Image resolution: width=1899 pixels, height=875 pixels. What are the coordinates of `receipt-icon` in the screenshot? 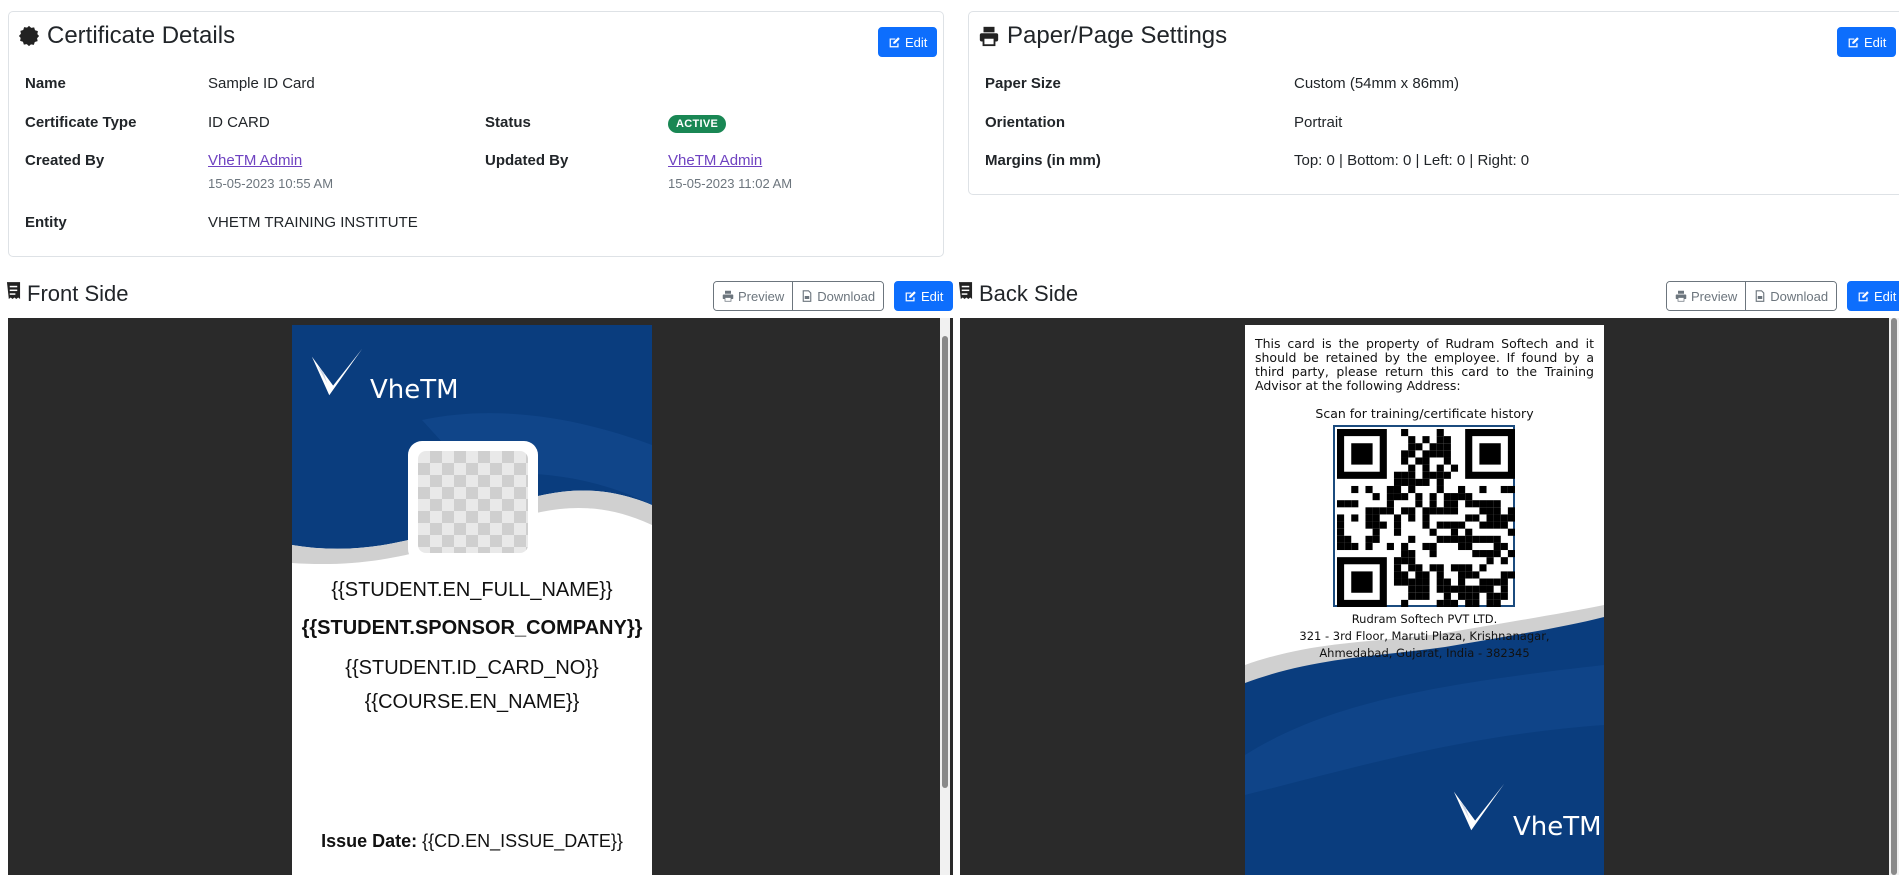 It's located at (965, 293).